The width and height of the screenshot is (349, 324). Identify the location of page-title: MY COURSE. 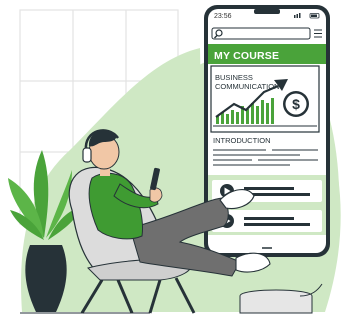
(247, 56).